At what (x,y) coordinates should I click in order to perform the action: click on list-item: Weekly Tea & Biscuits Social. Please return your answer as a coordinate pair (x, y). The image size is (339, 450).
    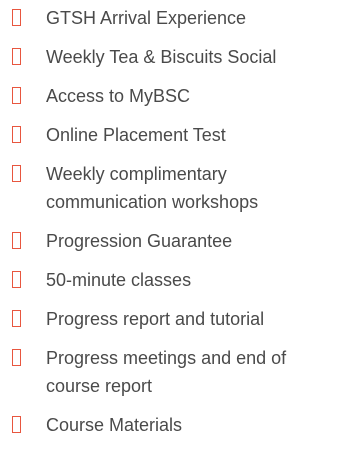
    Looking at the image, I should click on (169, 57).